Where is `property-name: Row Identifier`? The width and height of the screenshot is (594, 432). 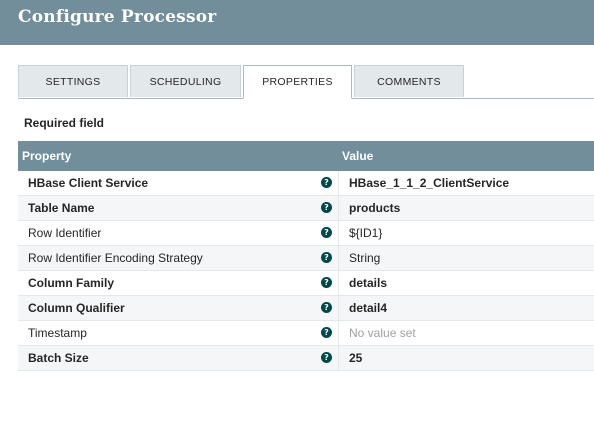 property-name: Row Identifier is located at coordinates (65, 233).